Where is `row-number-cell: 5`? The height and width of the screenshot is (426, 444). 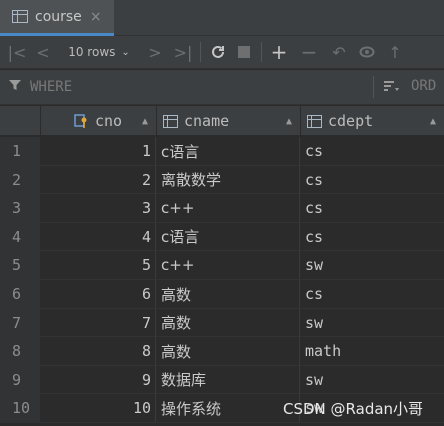 row-number-cell: 5 is located at coordinates (20, 265).